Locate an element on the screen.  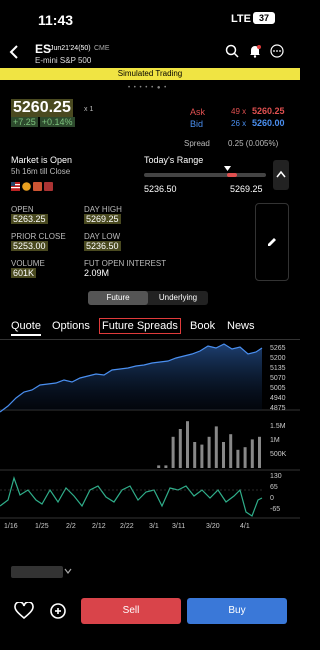
x-axis-tick: 1/25 is located at coordinates (42, 526).